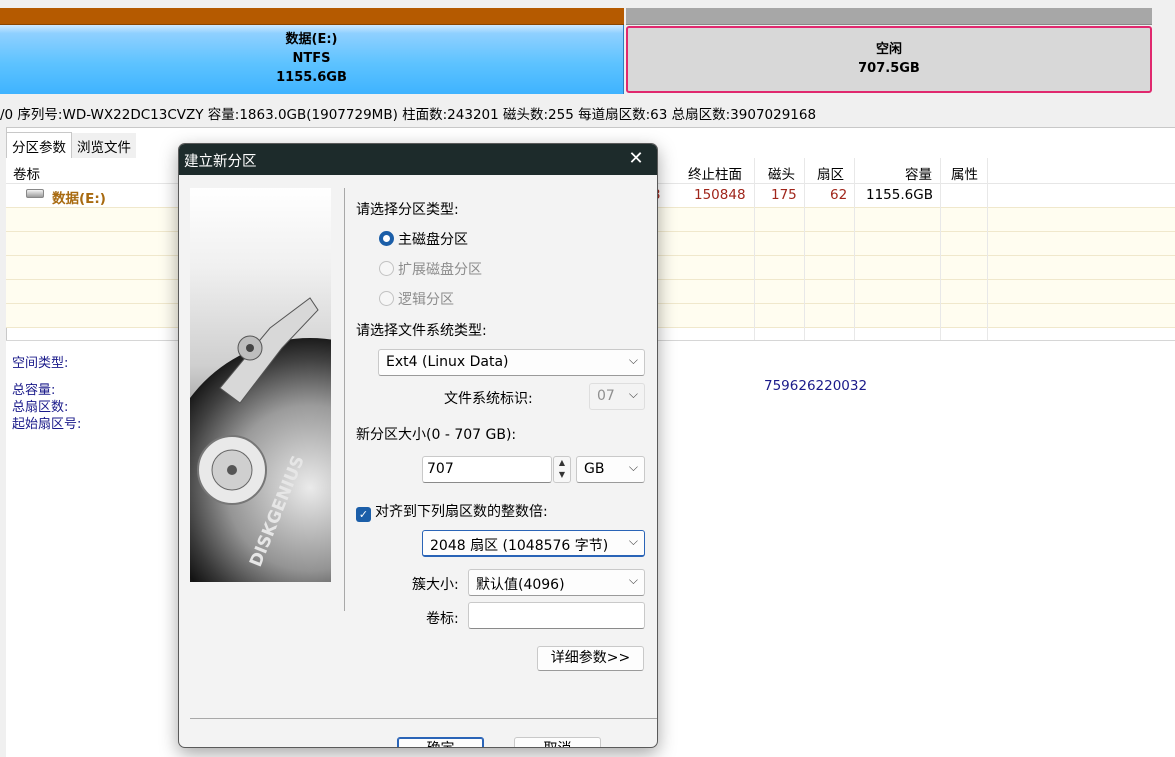 Image resolution: width=1175 pixels, height=757 pixels. What do you see at coordinates (311, 39) in the screenshot?
I see `partition-e-name: 数据(E:)` at bounding box center [311, 39].